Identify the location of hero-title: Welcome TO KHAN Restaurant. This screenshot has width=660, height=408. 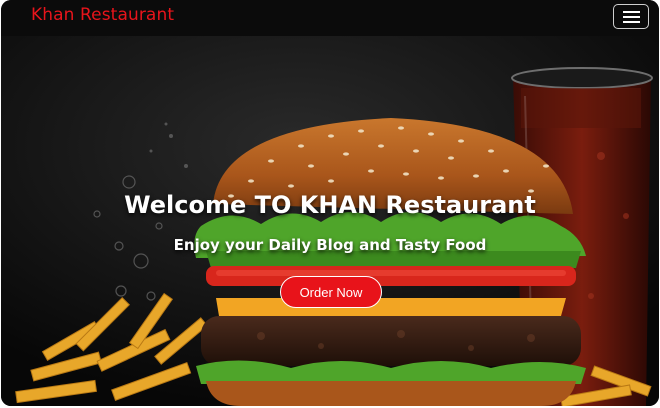
(330, 205).